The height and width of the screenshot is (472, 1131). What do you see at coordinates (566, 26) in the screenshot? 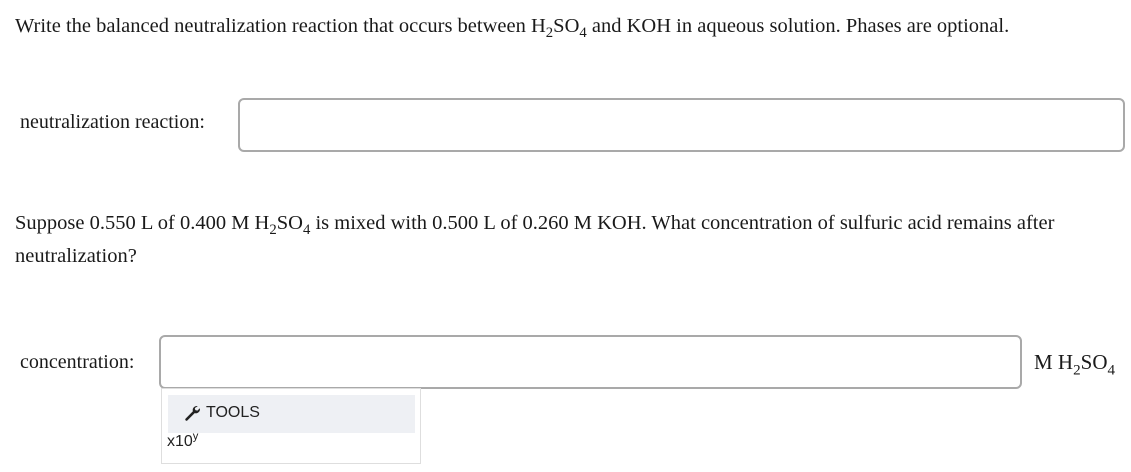
I see `q1-part2: SO` at bounding box center [566, 26].